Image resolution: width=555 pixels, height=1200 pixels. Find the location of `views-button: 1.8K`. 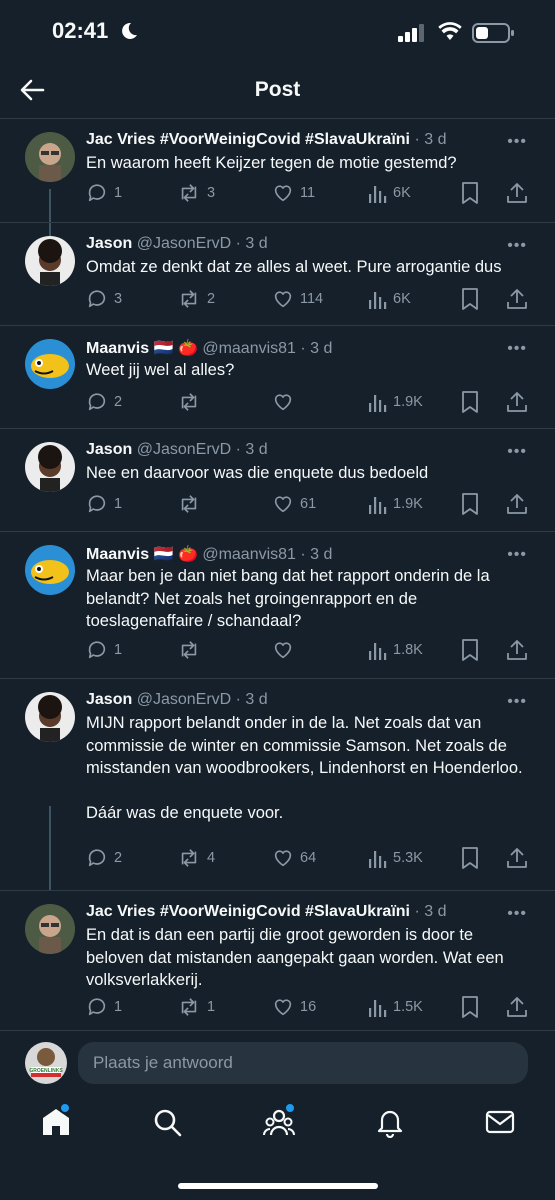

views-button: 1.8K is located at coordinates (395, 650).